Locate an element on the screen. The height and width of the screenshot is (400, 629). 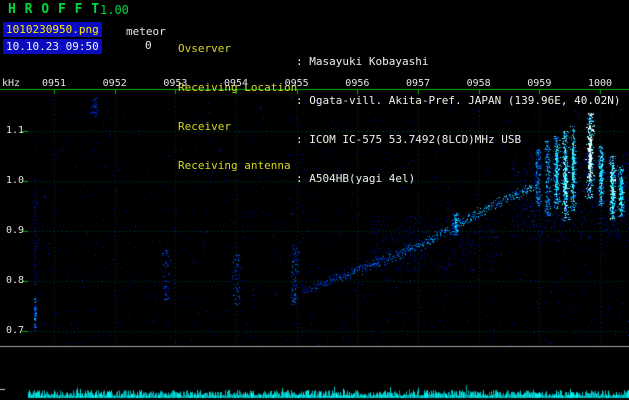
time-tick-label: 0956 is located at coordinates (357, 83).